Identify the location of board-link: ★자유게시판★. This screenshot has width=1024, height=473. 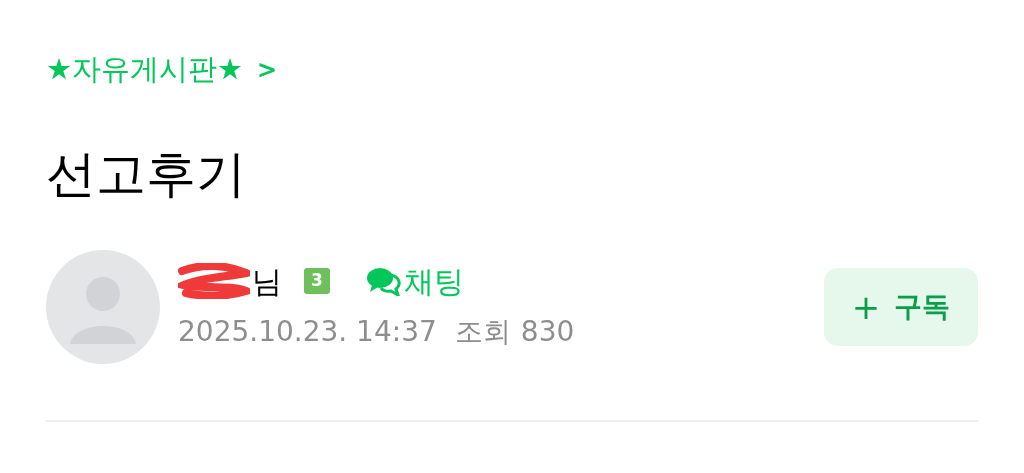
(144, 70).